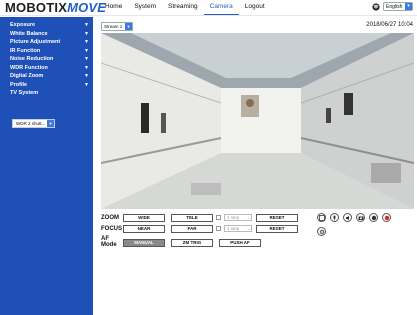 Image resolution: width=417 pixels, height=315 pixels. Describe the element at coordinates (192, 217) in the screenshot. I see `zoom-tele-button: TELE` at that location.